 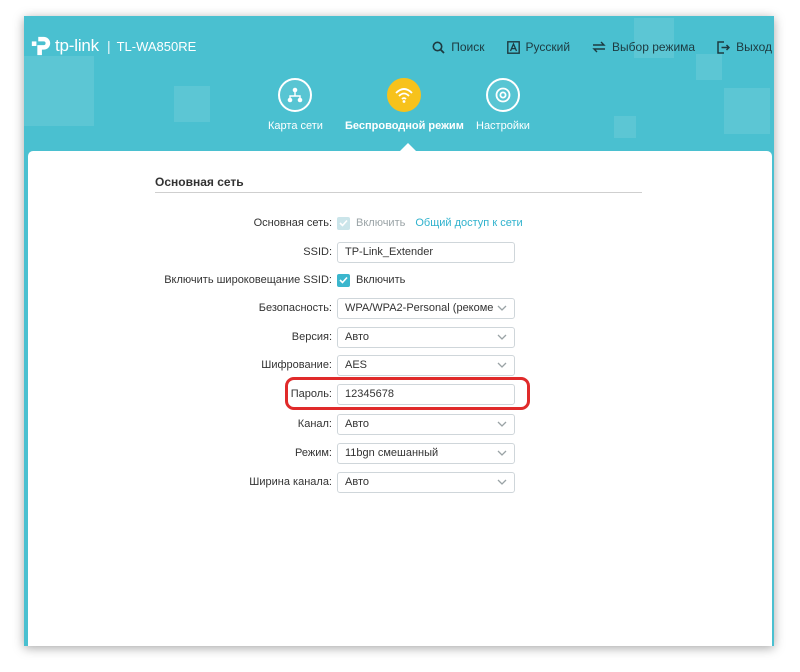 I want to click on ssid-broadcast-checkbox, so click(x=343, y=280).